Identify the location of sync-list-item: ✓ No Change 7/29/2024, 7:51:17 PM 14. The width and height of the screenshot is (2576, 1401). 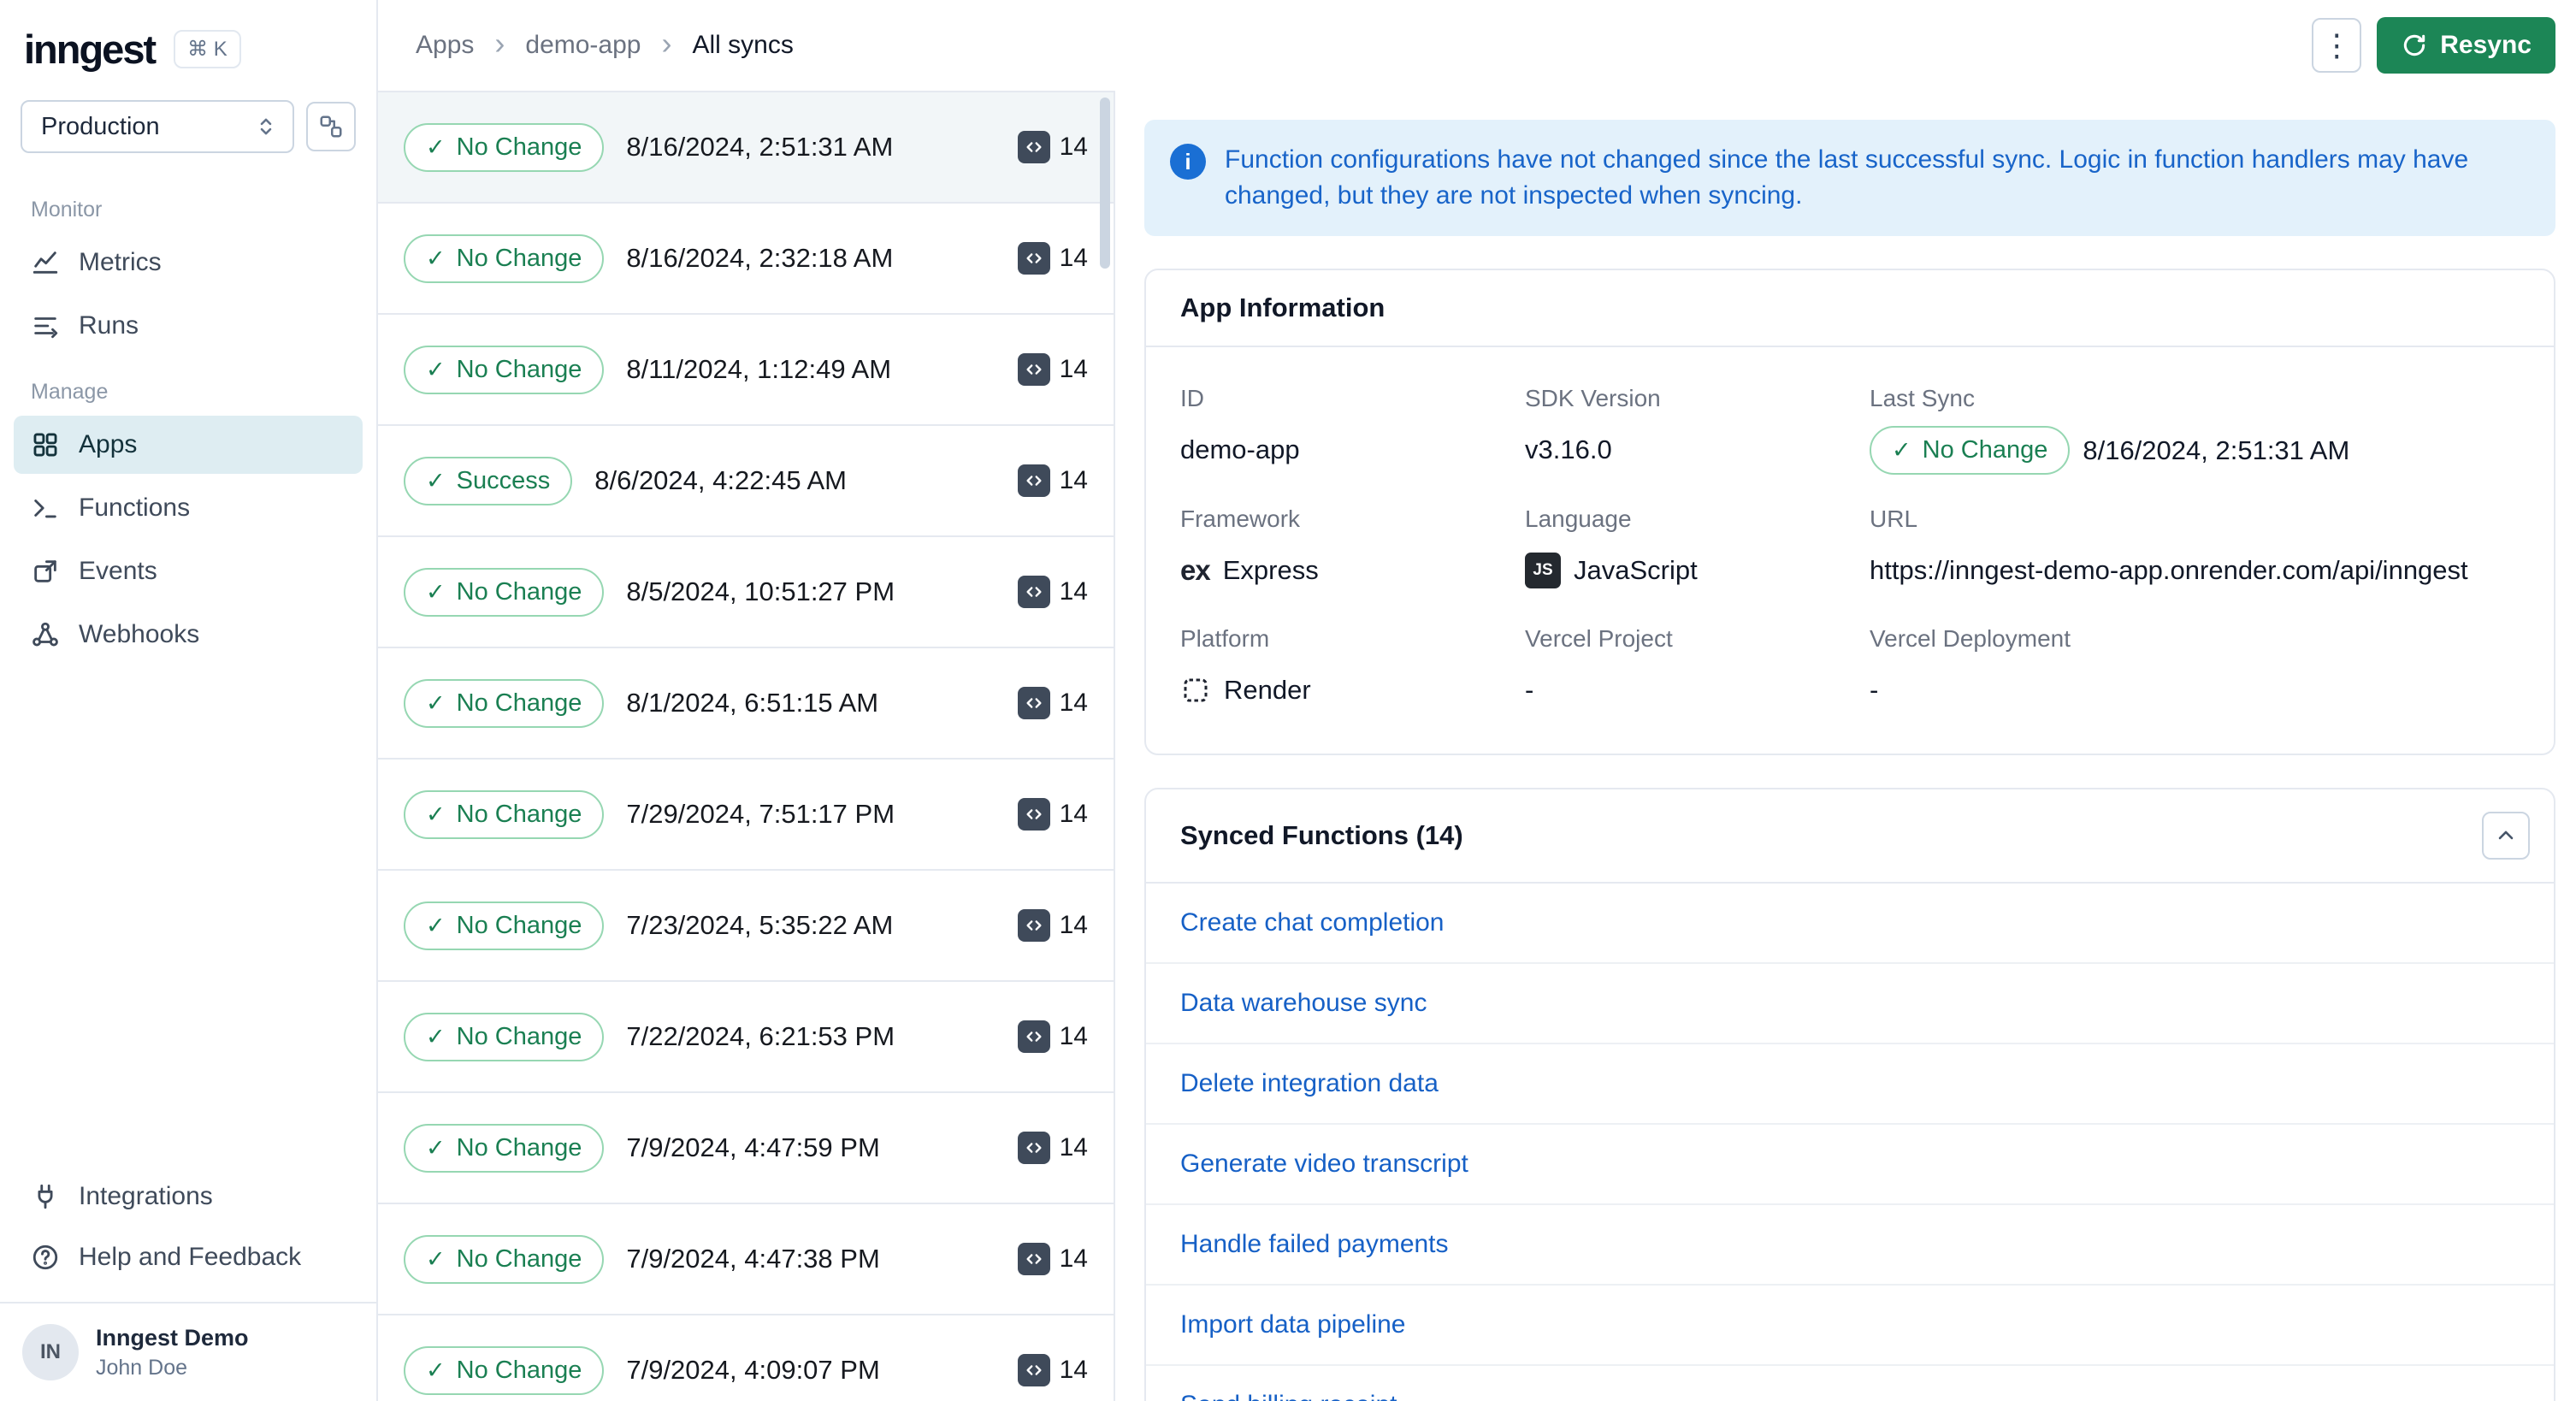
(746, 815).